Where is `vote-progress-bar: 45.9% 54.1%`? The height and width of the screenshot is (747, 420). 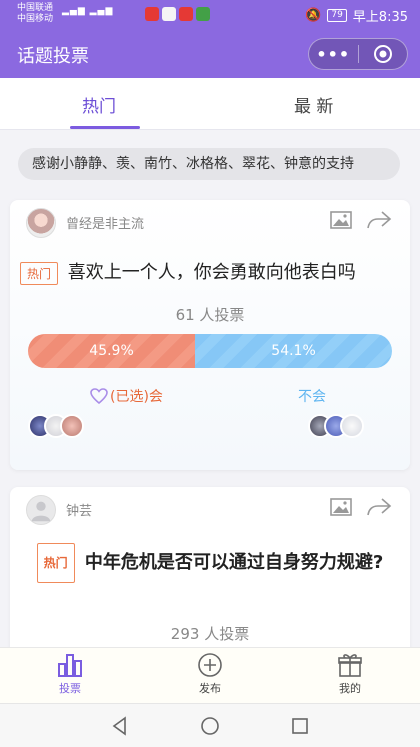
vote-progress-bar: 45.9% 54.1% is located at coordinates (210, 351).